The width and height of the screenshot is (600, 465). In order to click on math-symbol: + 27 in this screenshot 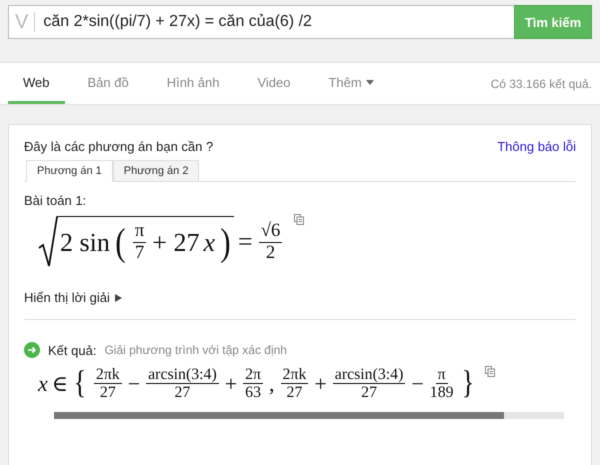, I will do `click(176, 243)`.